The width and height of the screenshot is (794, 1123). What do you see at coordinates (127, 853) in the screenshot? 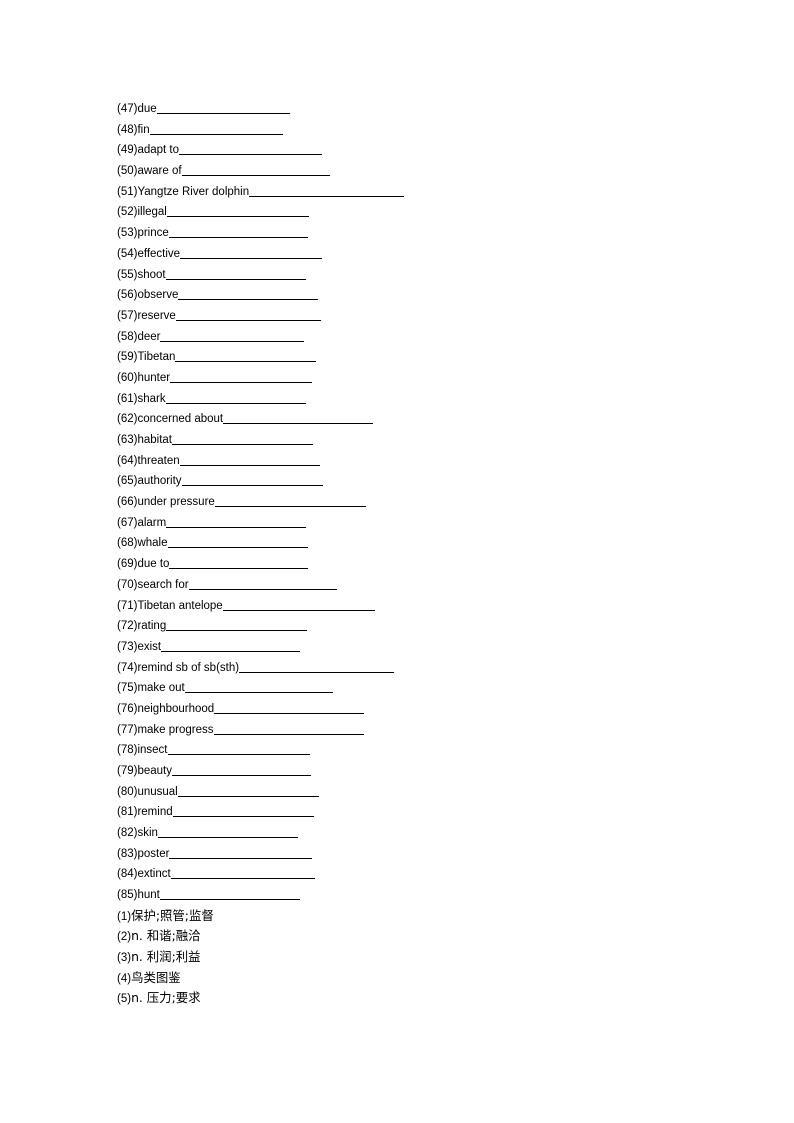
I see `entry-number: (83)` at bounding box center [127, 853].